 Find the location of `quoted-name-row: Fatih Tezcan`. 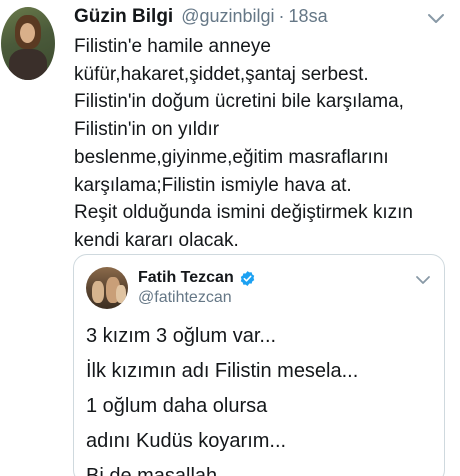

quoted-name-row: Fatih Tezcan is located at coordinates (197, 278).